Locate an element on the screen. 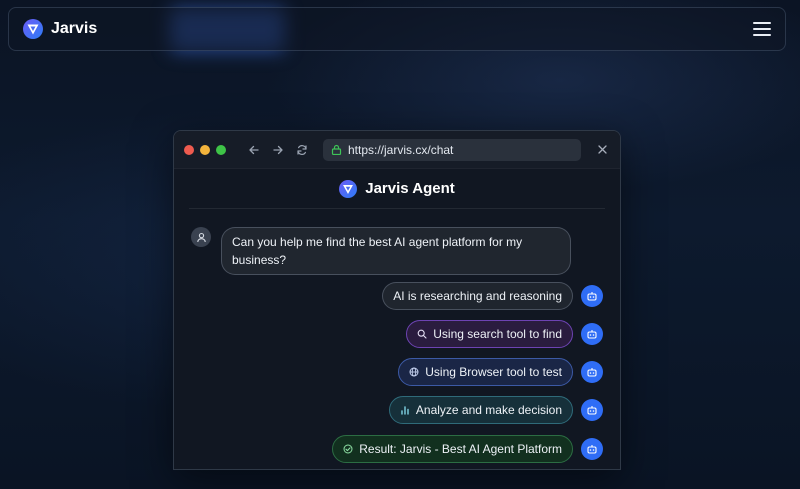 The height and width of the screenshot is (489, 800). check-circle-icon is located at coordinates (348, 449).